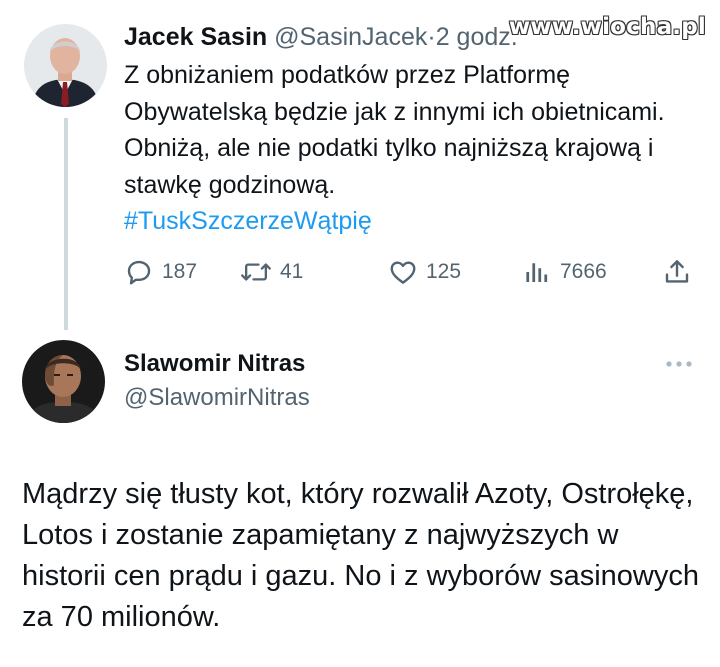 The width and height of the screenshot is (720, 667). Describe the element at coordinates (350, 37) in the screenshot. I see `author-handle: @SasinJacek` at that location.